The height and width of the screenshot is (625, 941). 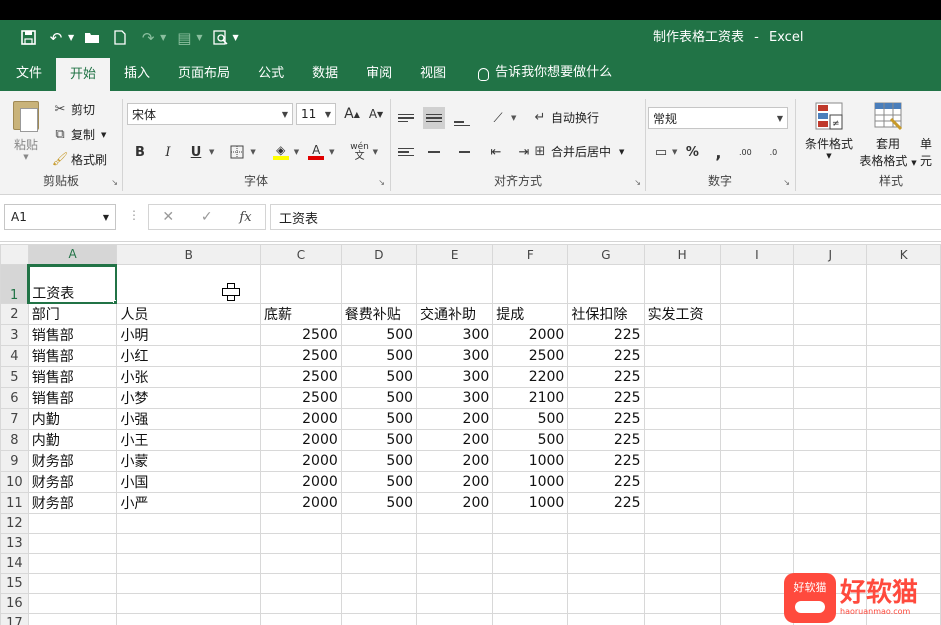 I want to click on tab-view: 视图, so click(x=433, y=73).